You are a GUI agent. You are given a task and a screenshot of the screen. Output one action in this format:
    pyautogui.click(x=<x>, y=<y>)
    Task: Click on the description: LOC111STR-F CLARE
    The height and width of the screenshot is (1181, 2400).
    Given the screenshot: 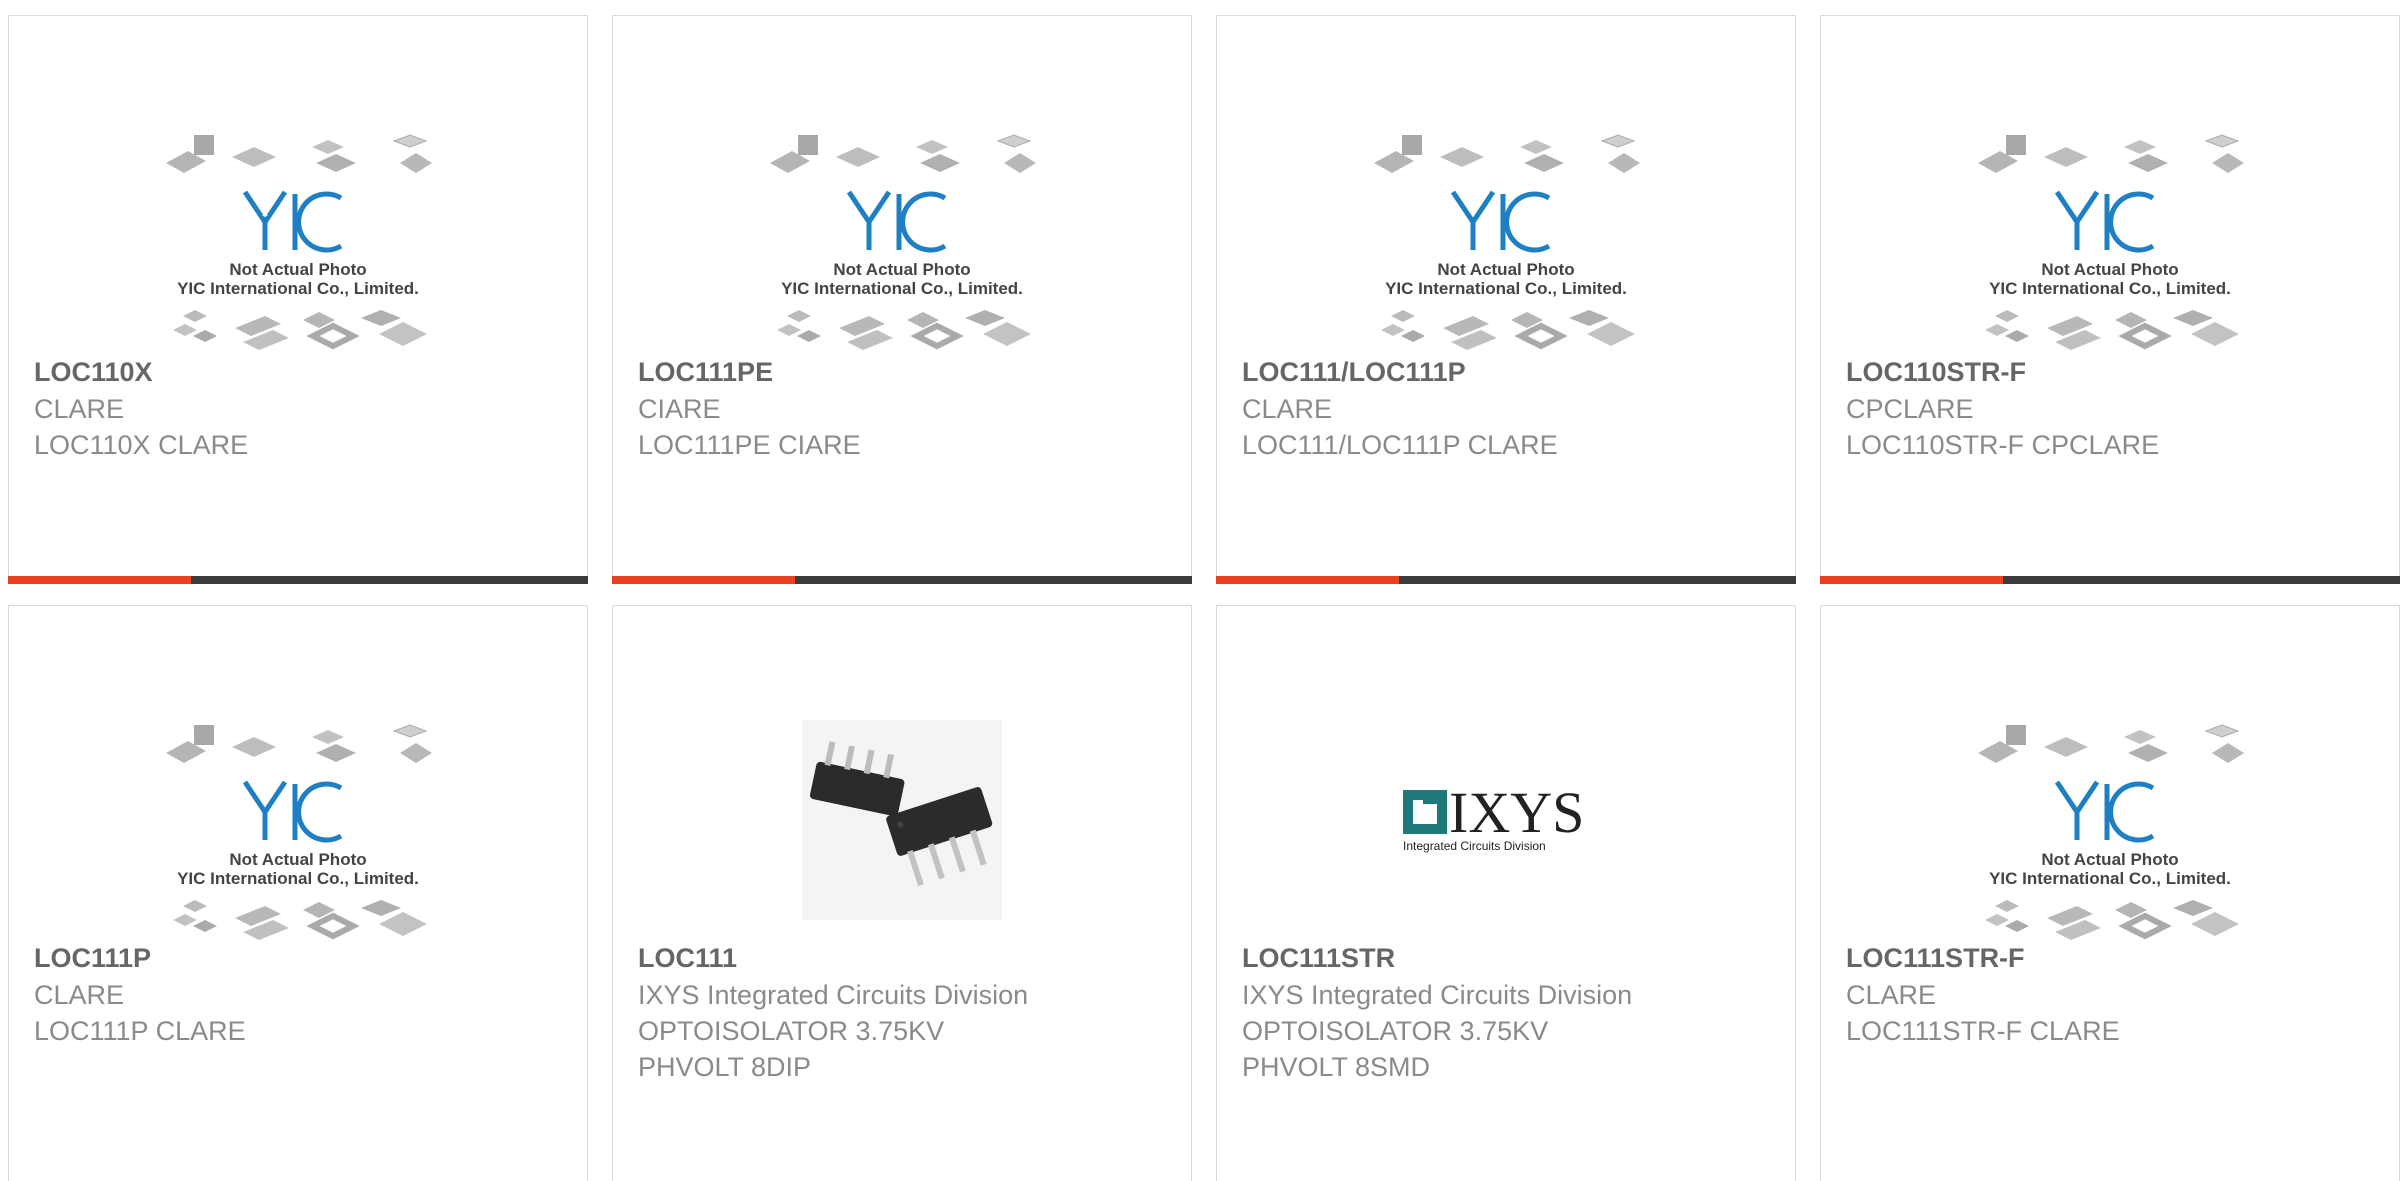 What is the action you would take?
    pyautogui.click(x=1983, y=1031)
    